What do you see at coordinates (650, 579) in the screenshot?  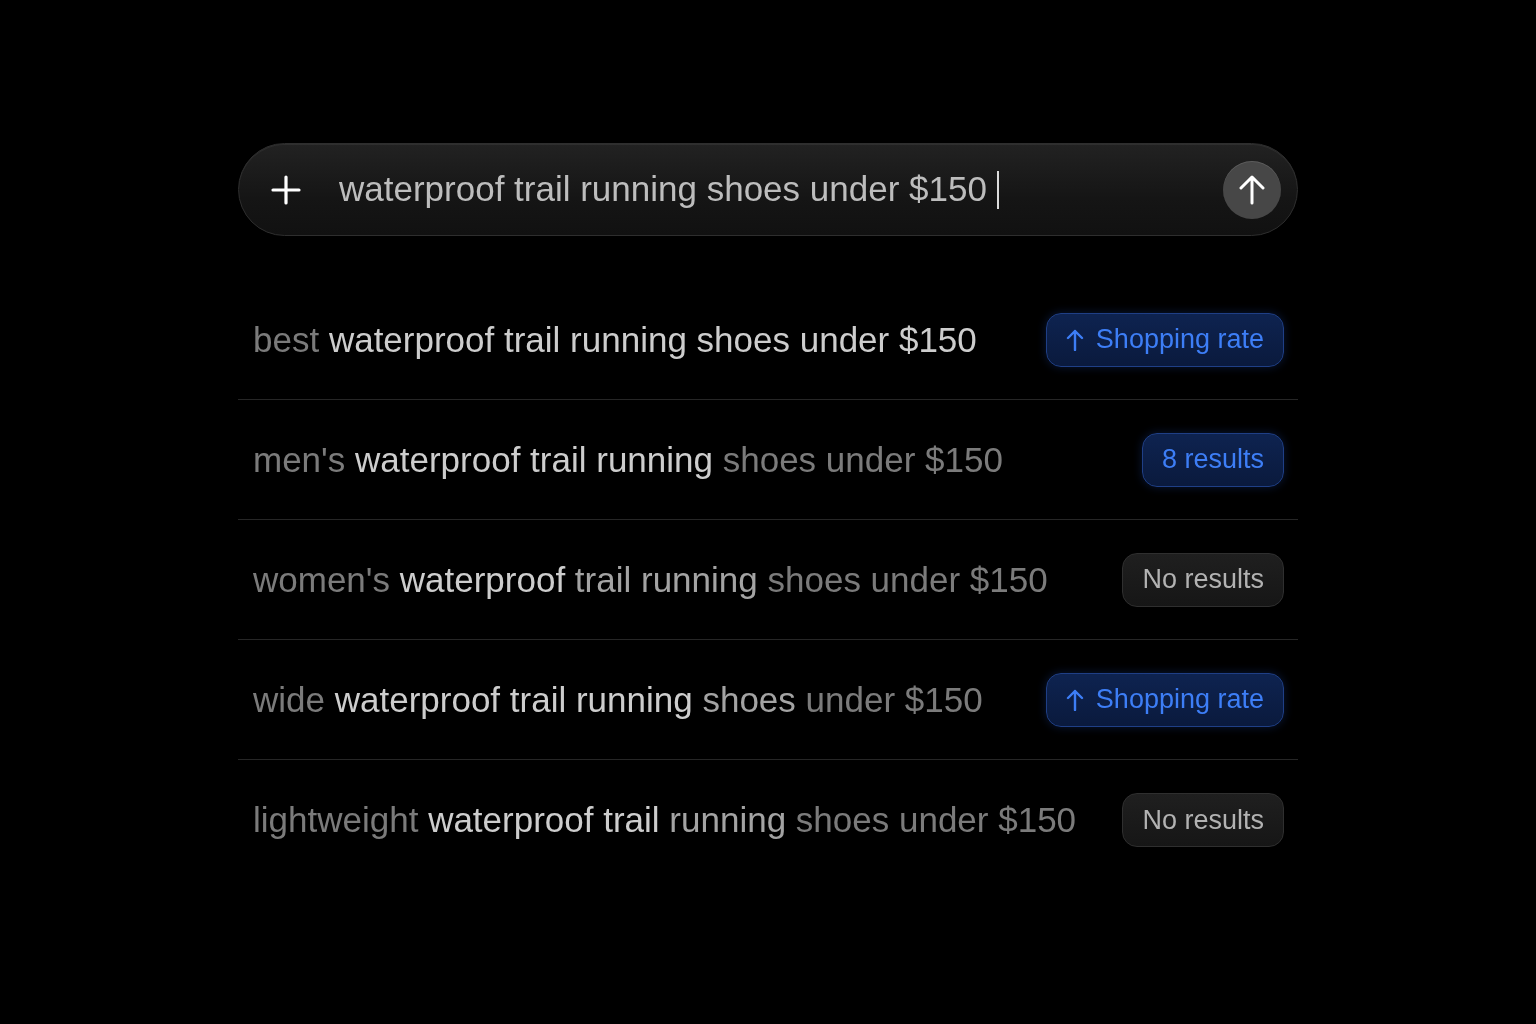 I see `suggestion-text: women's waterproof trail running shoes under $150` at bounding box center [650, 579].